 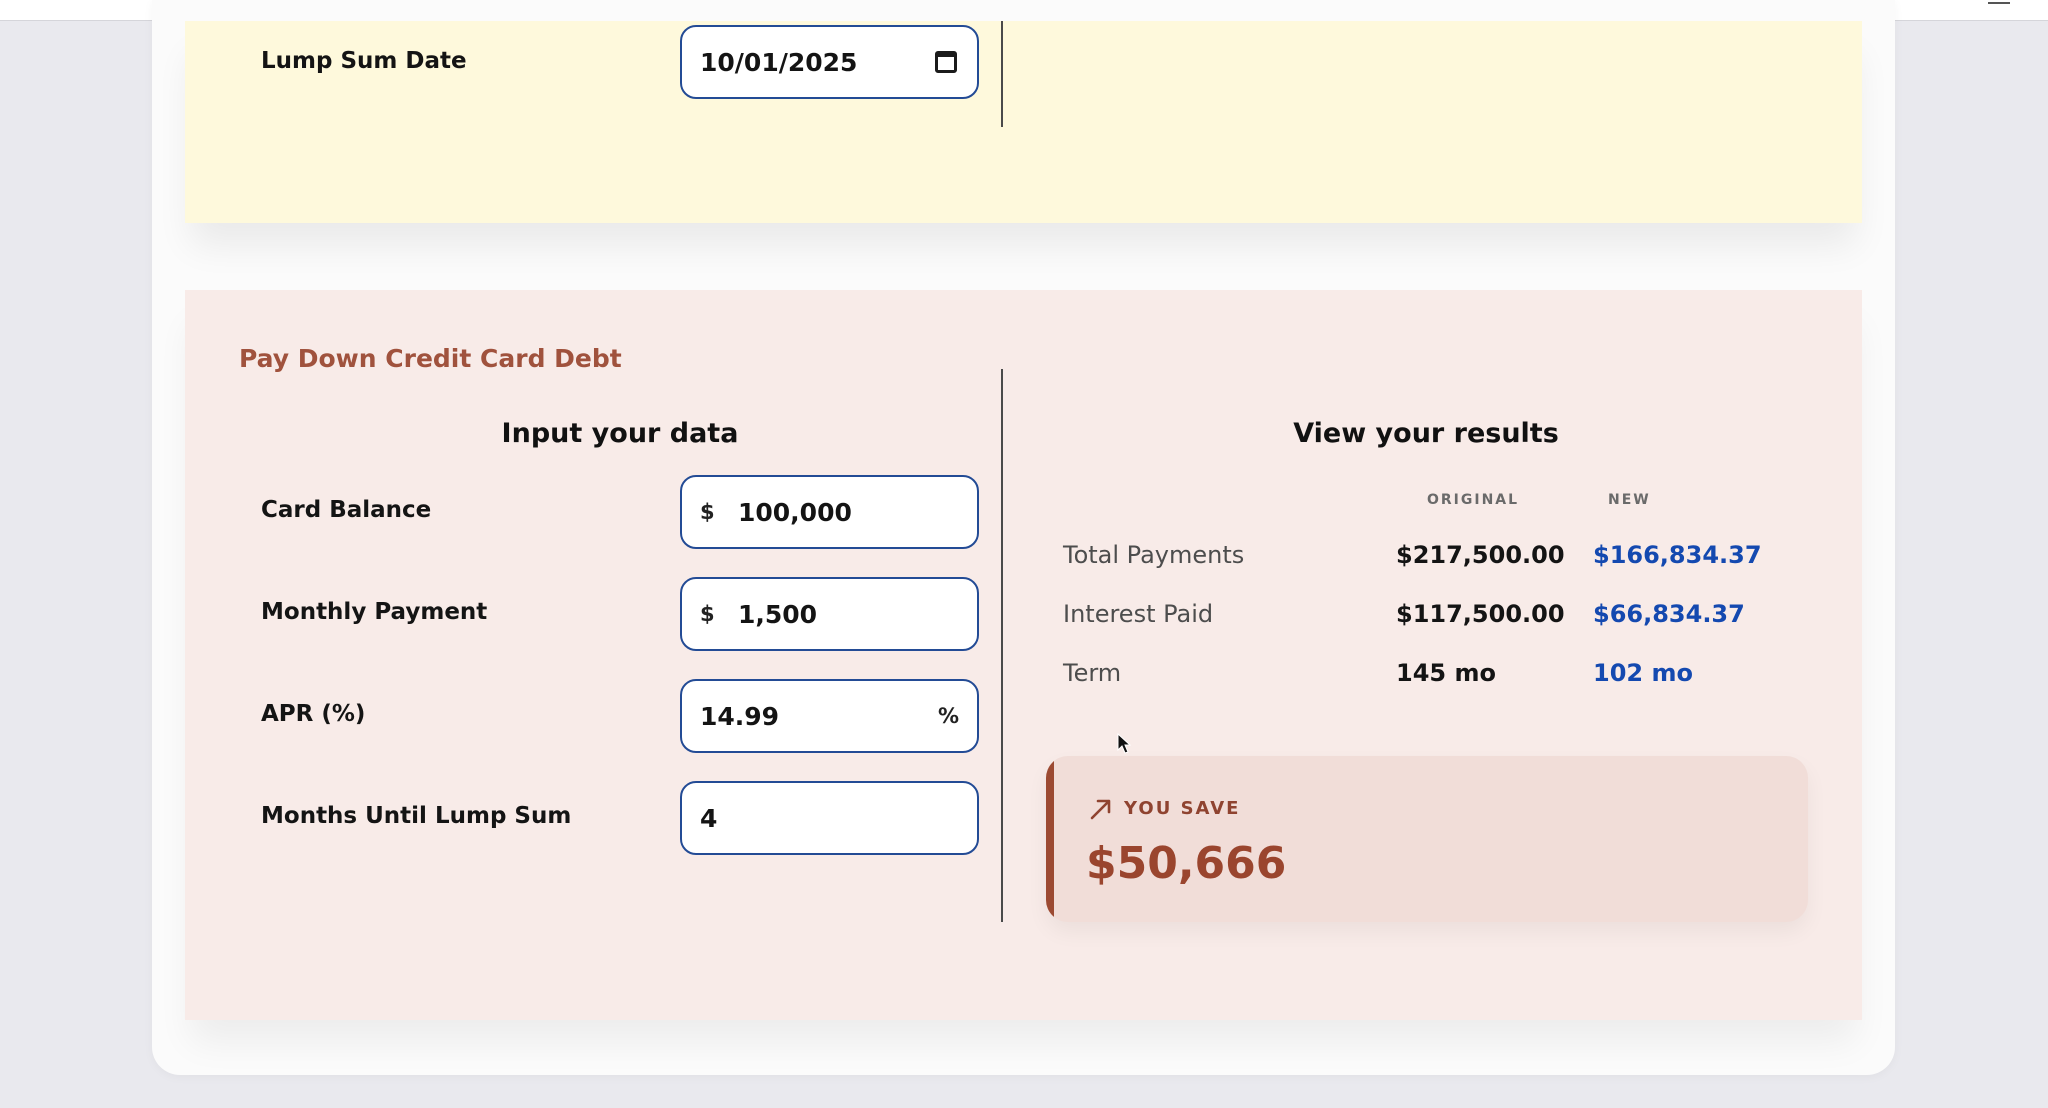 I want to click on menu-icon, so click(x=1999, y=2).